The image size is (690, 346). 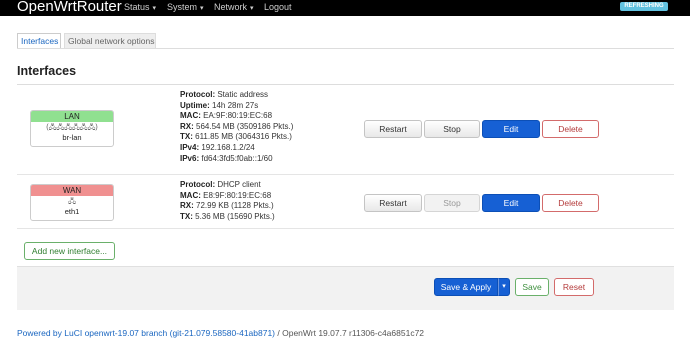 I want to click on detail-line: Protocol: Static address, so click(x=236, y=95).